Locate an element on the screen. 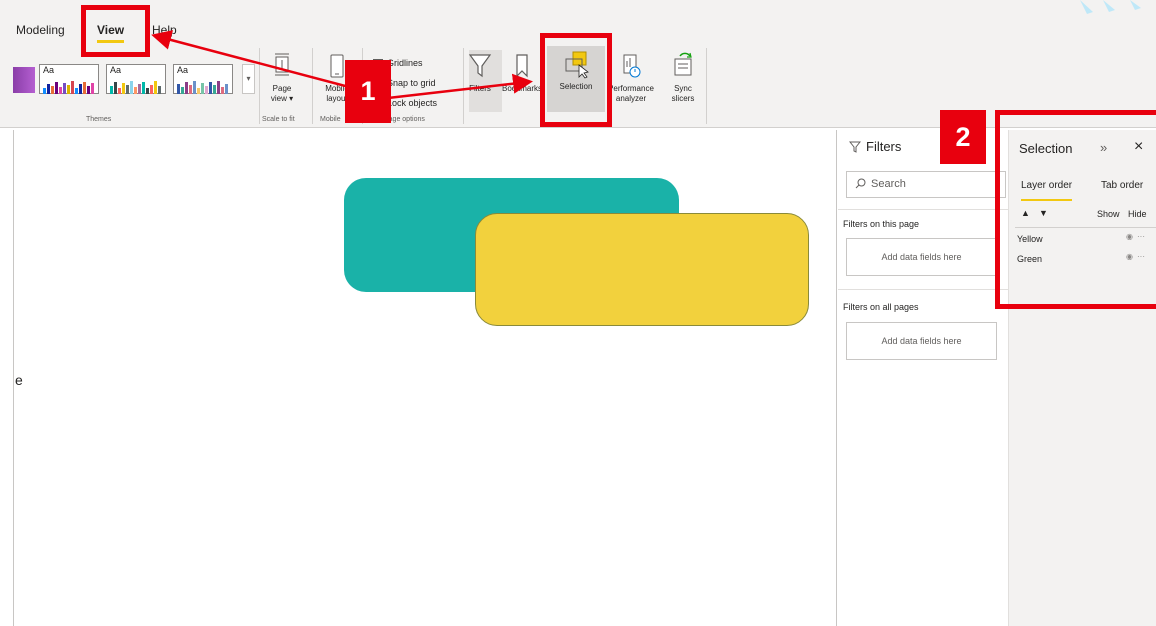 This screenshot has height=626, width=1156. performance-analyzer-label: Performance analyzer is located at coordinates (631, 93).